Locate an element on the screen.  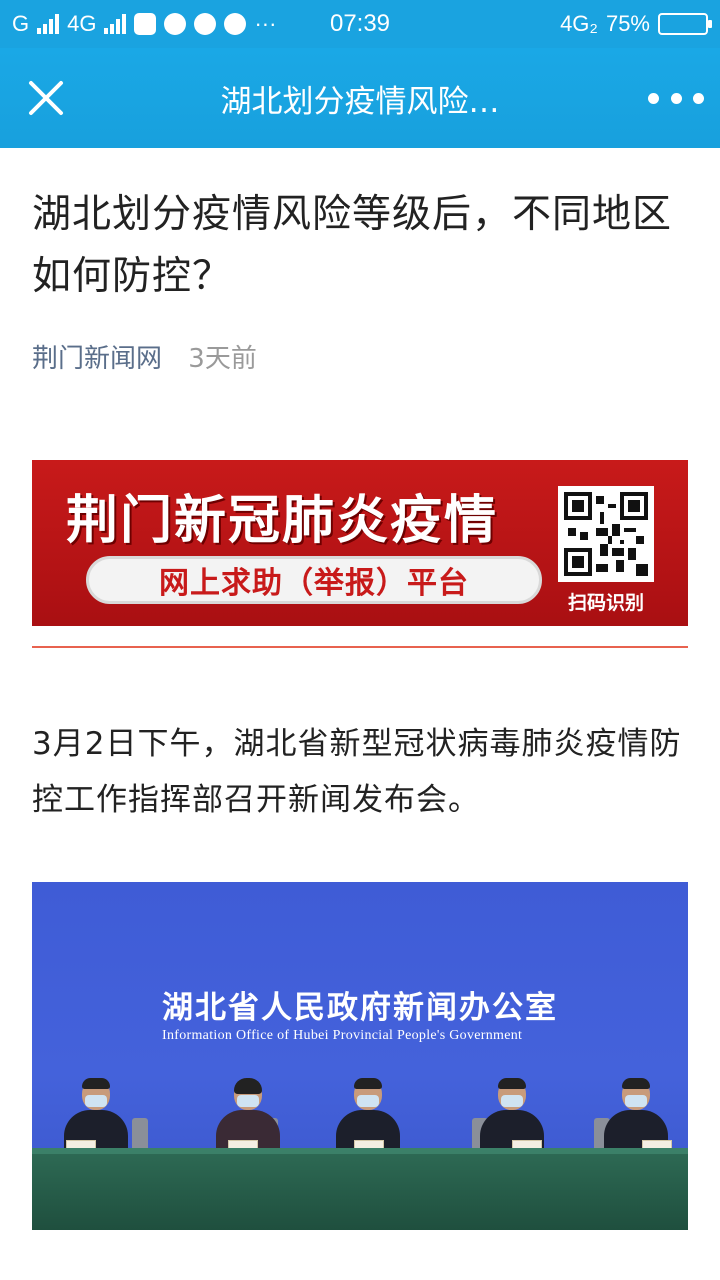
chair is located at coordinates (140, 1135).